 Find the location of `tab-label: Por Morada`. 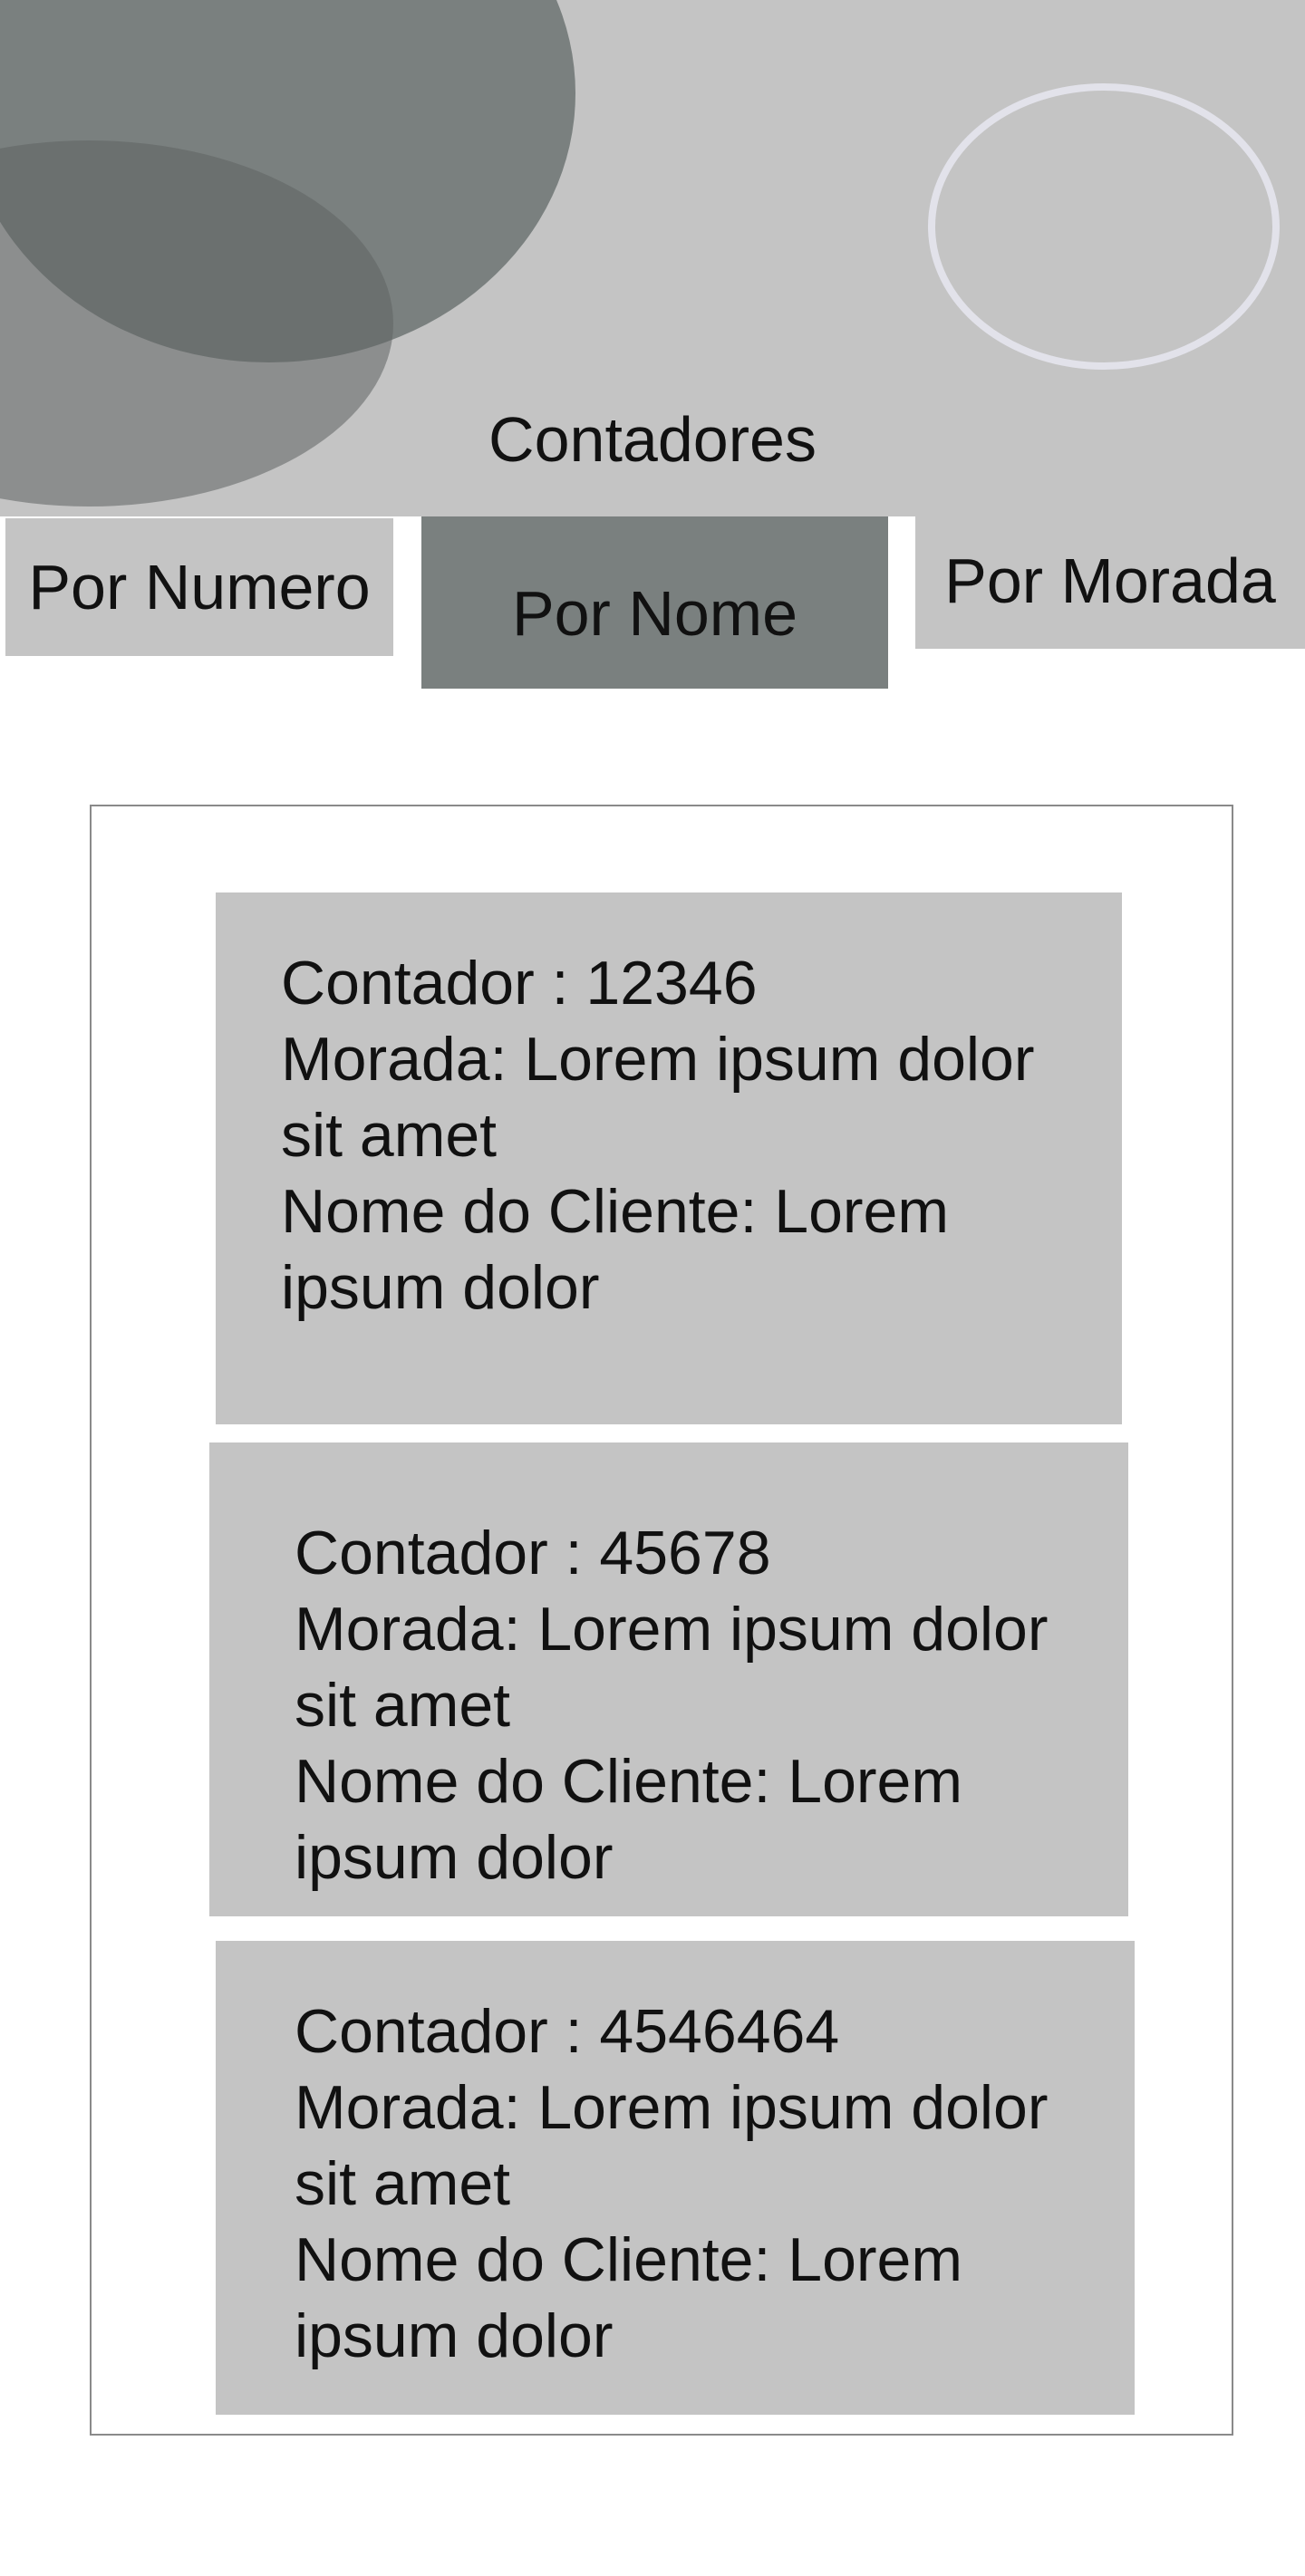

tab-label: Por Morada is located at coordinates (1110, 580).